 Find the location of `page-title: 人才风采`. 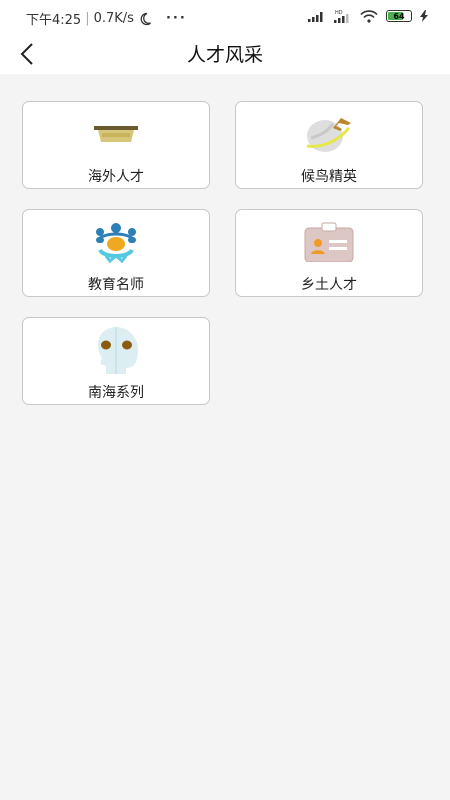

page-title: 人才风采 is located at coordinates (224, 55).